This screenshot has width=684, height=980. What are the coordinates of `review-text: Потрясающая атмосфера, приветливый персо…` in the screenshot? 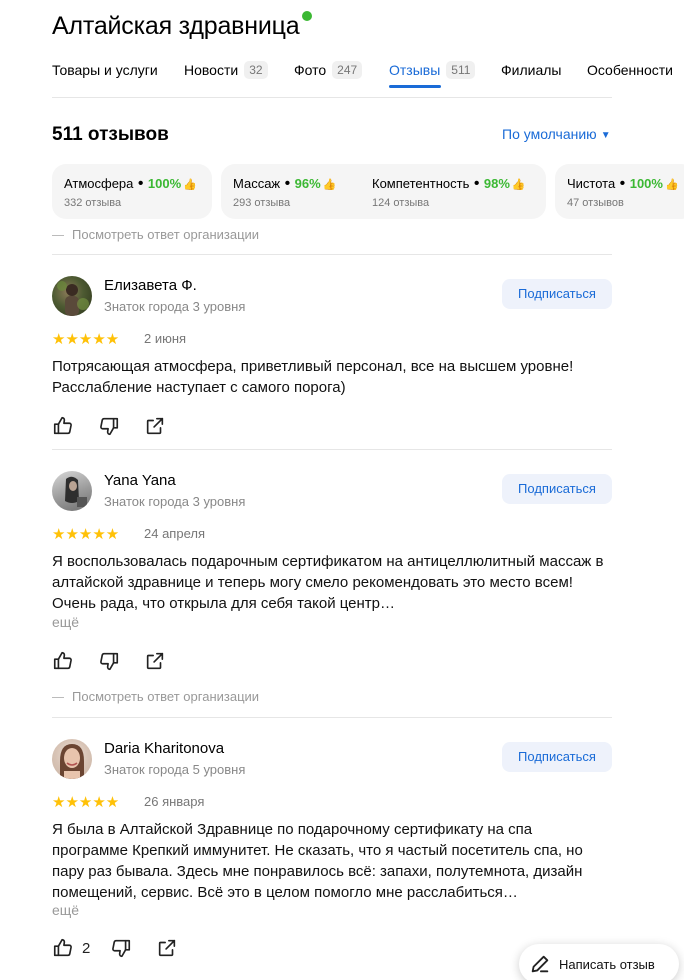 It's located at (313, 377).